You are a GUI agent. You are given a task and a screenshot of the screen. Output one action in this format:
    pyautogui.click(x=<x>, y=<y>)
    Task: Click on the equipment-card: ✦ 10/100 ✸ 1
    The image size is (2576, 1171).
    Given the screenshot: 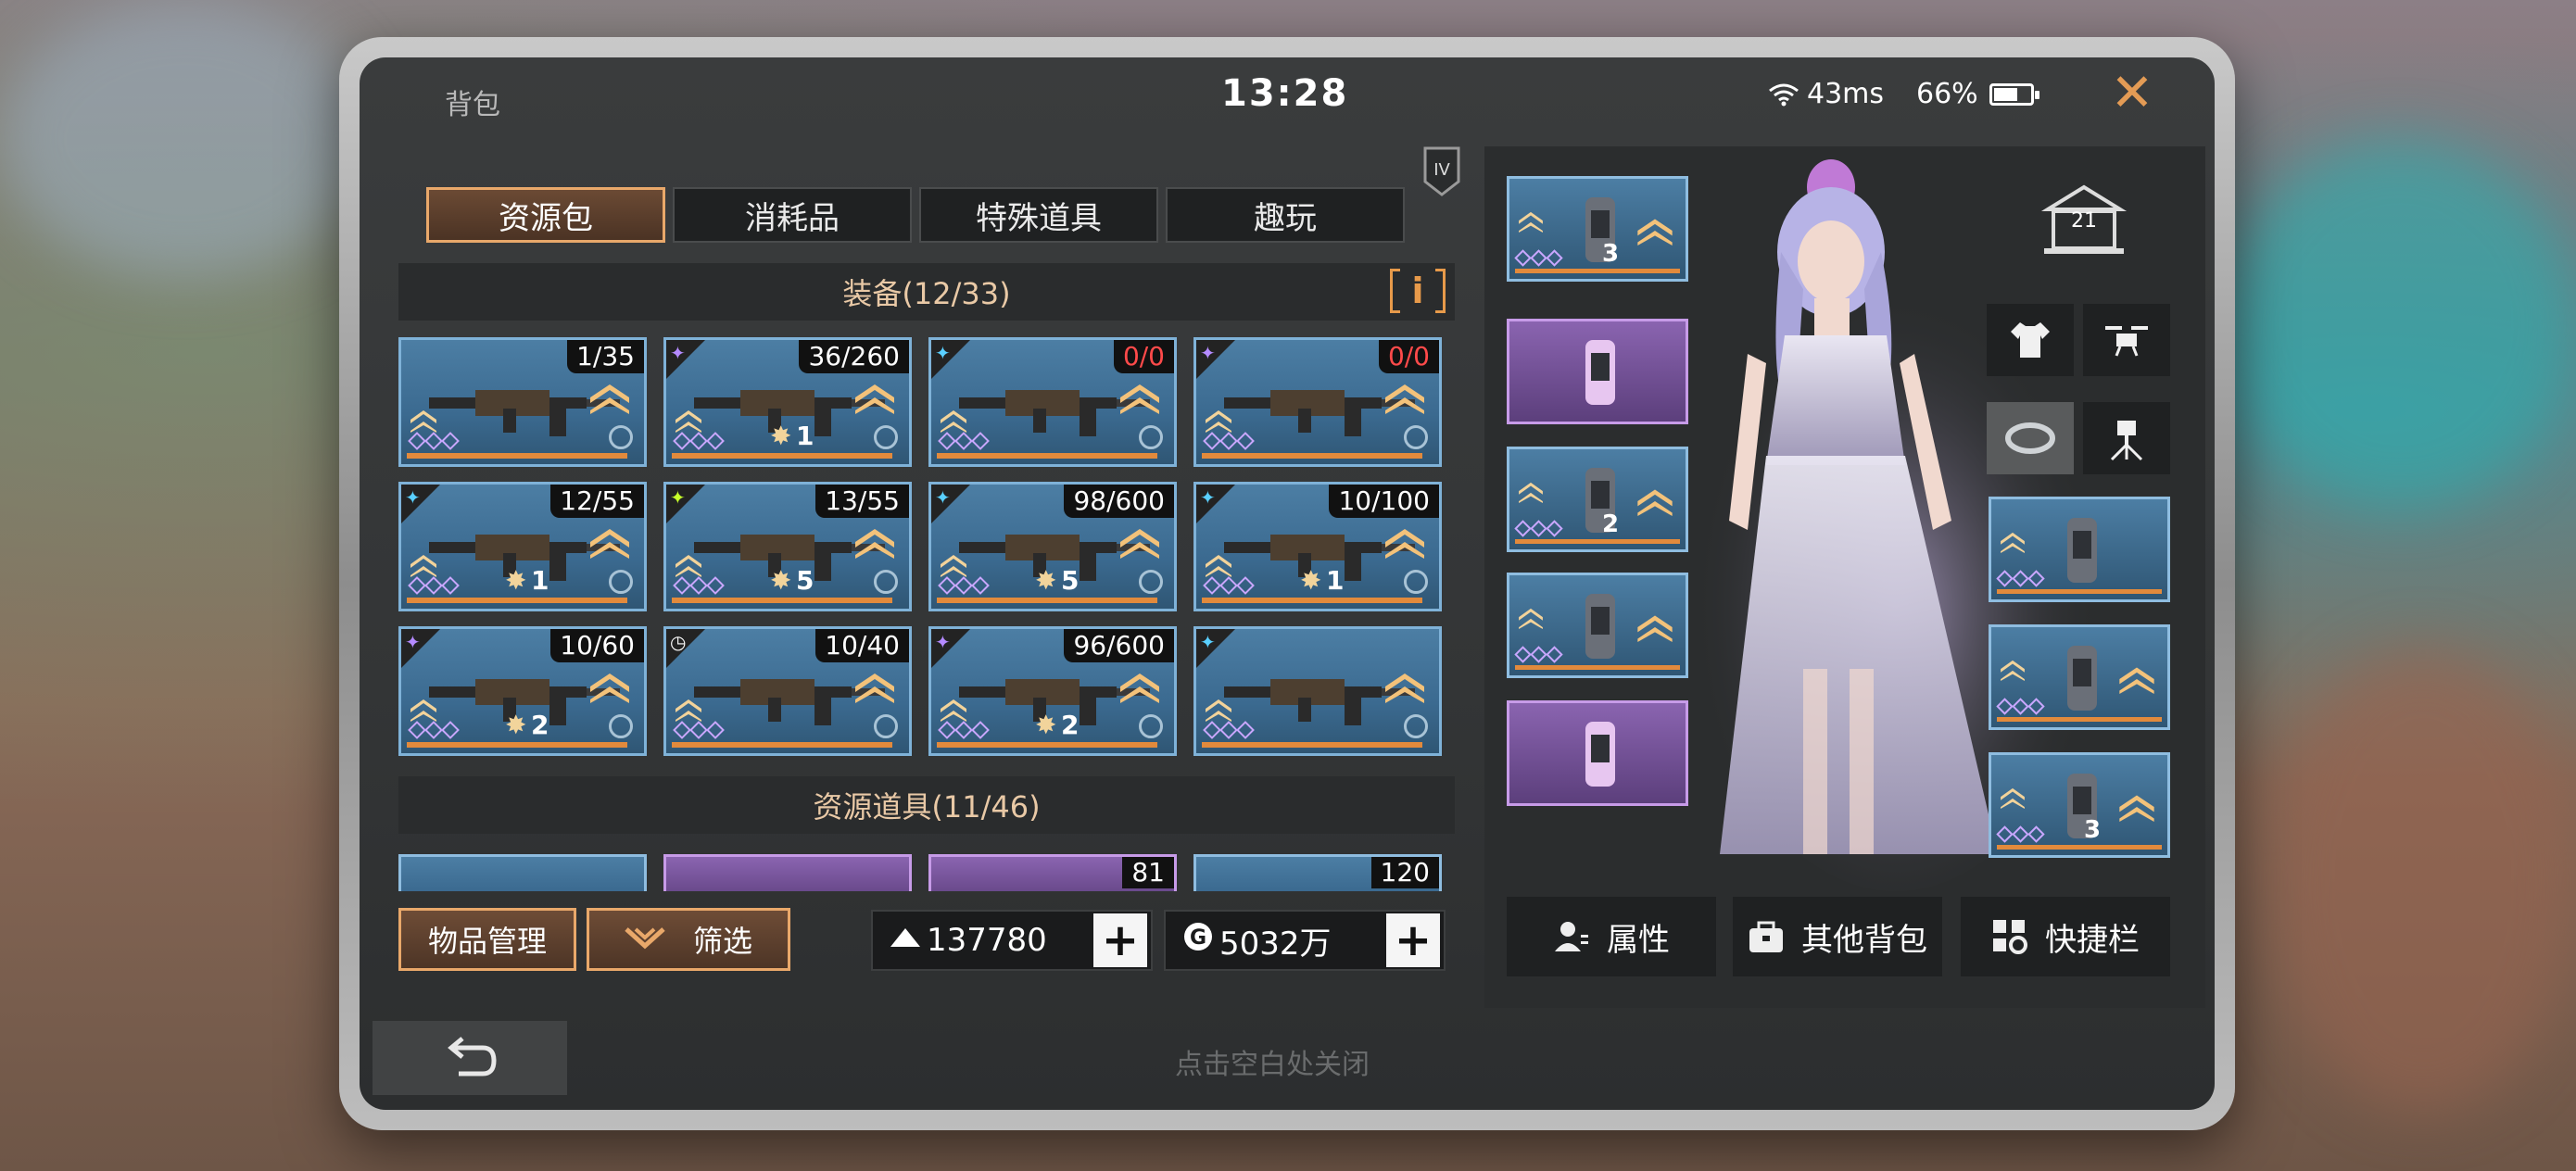 What is the action you would take?
    pyautogui.click(x=1318, y=547)
    